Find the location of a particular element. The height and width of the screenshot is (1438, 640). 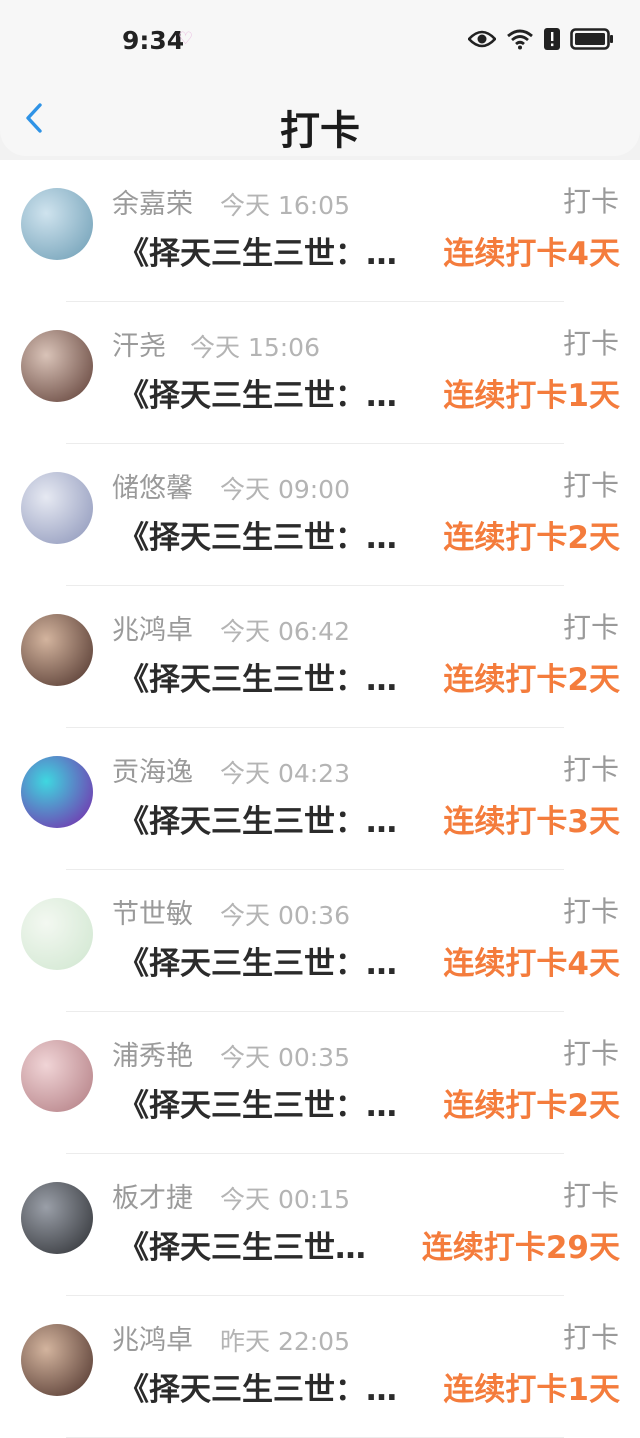

list-item: 余嘉荣 今天 16:05 打卡《择天三生三世：… 连续打卡4天 is located at coordinates (320, 231).